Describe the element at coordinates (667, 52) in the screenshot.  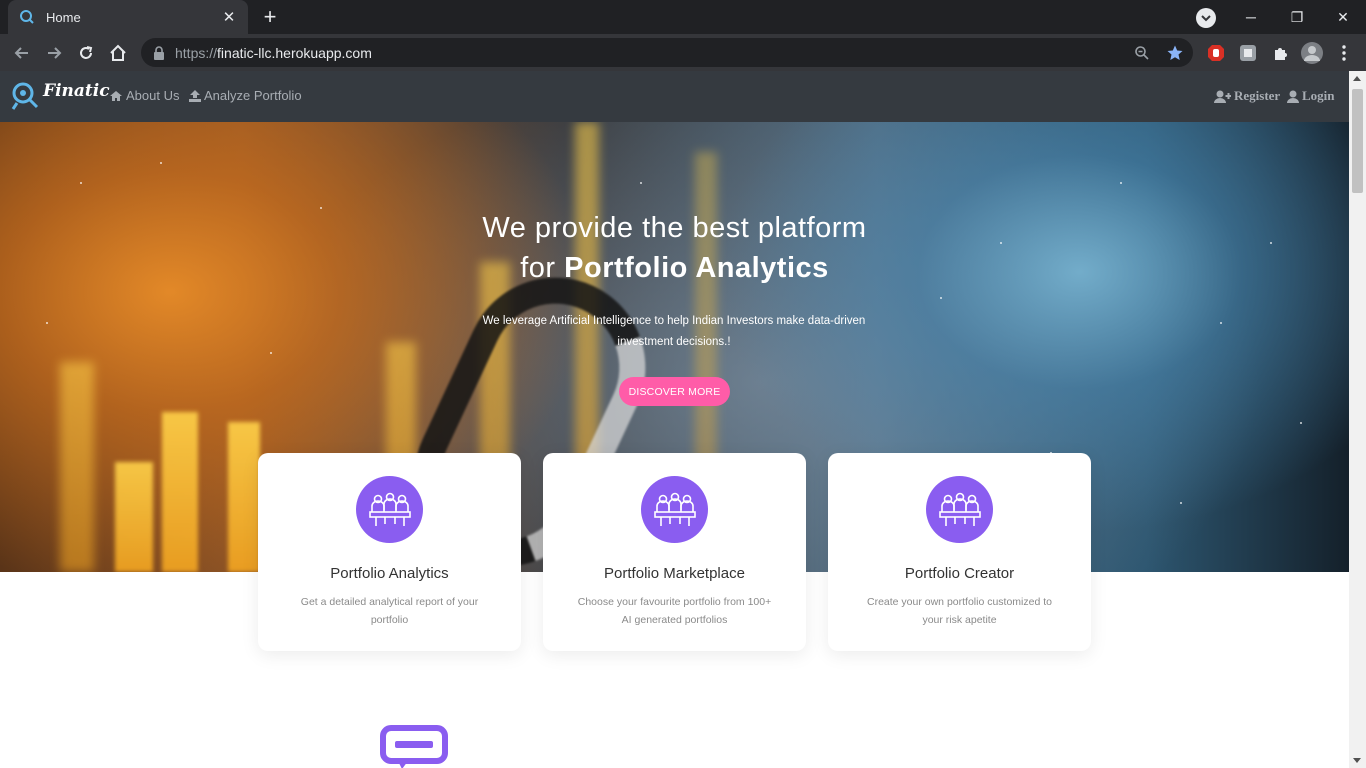
I see `address-bar: https:// finatic-llc.herokuapp.com` at that location.